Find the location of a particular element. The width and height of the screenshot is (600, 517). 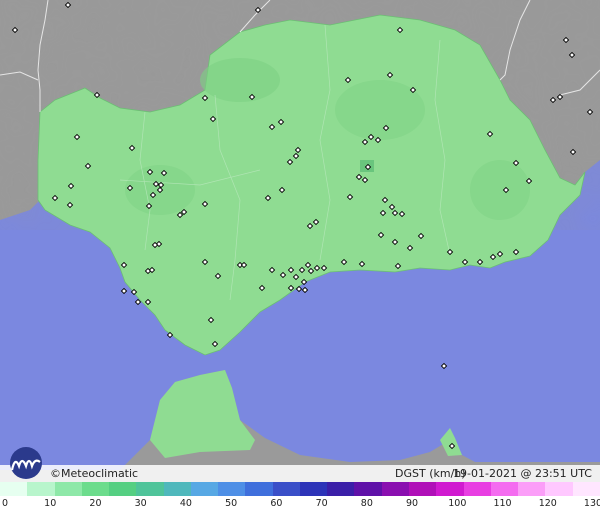

scale-tick-label: 80 is located at coordinates (366, 503).